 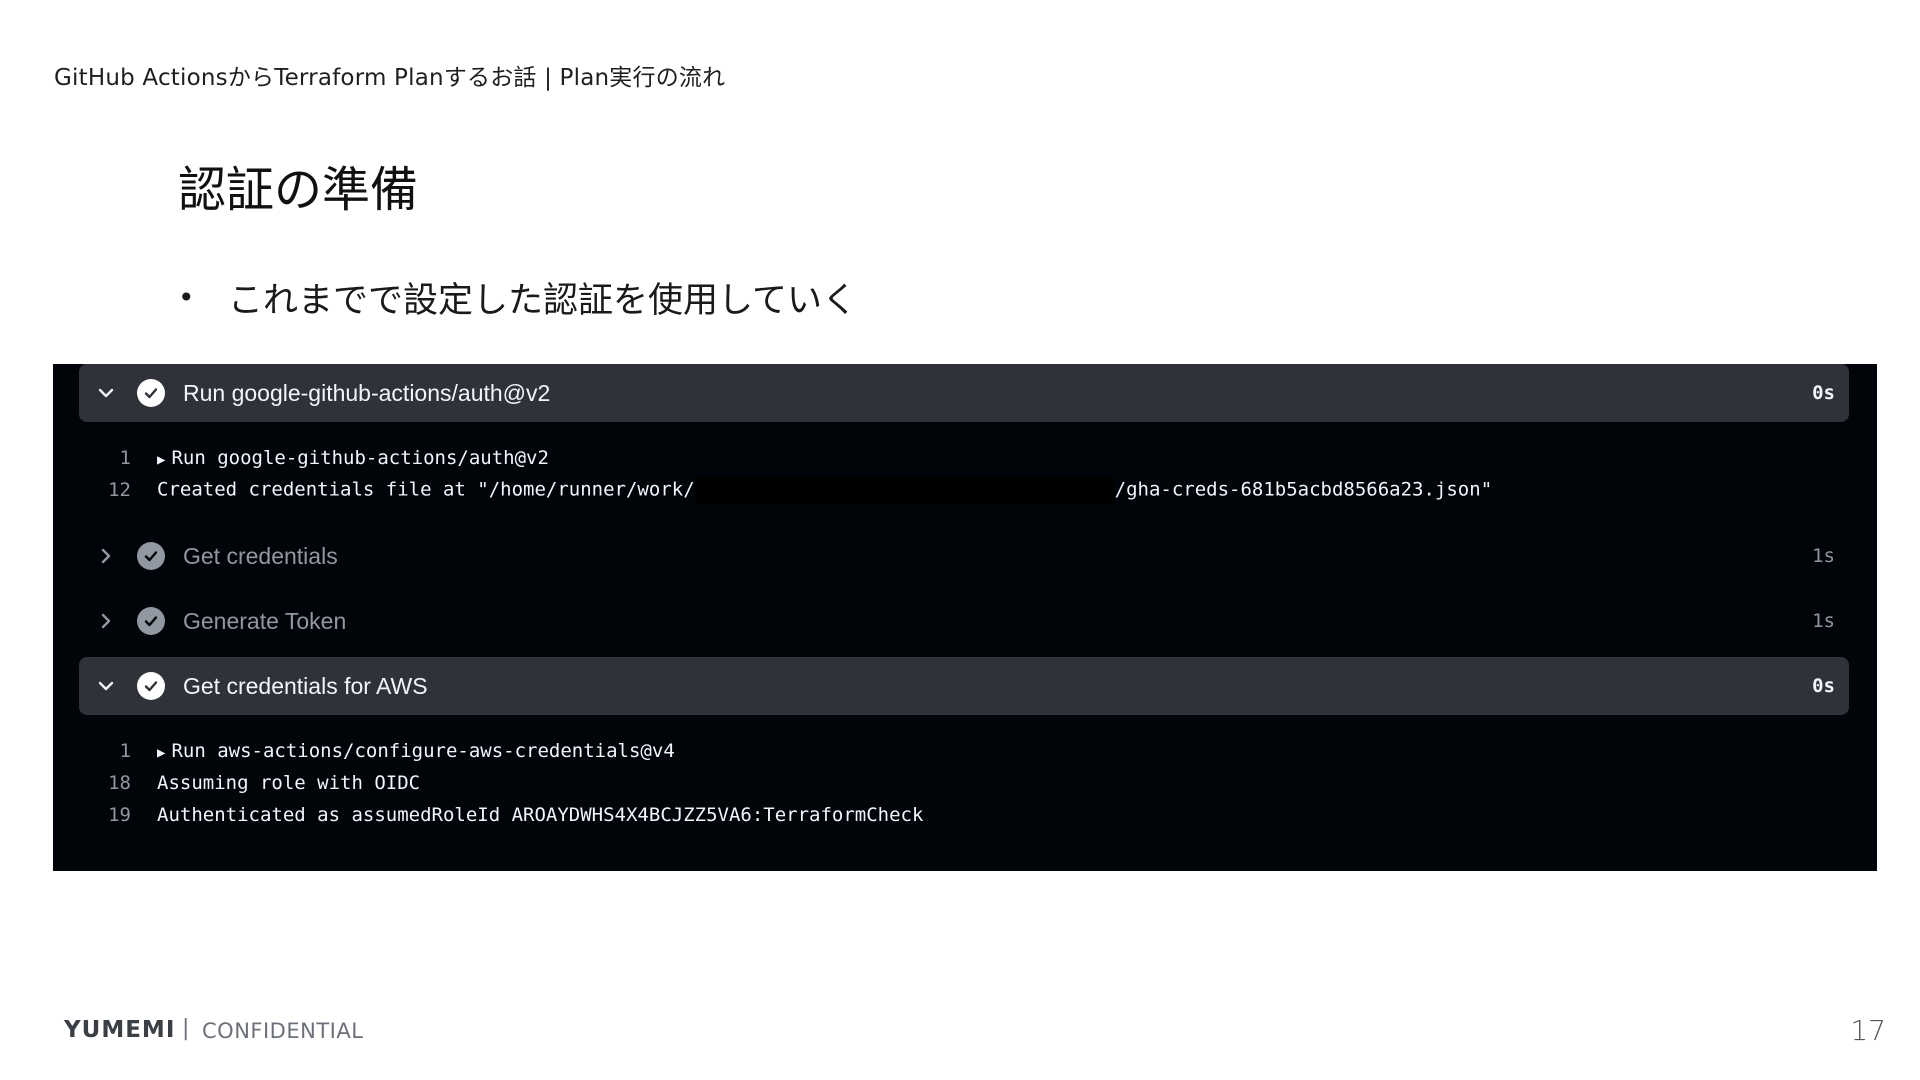 What do you see at coordinates (1868, 1030) in the screenshot?
I see `page-number: 17` at bounding box center [1868, 1030].